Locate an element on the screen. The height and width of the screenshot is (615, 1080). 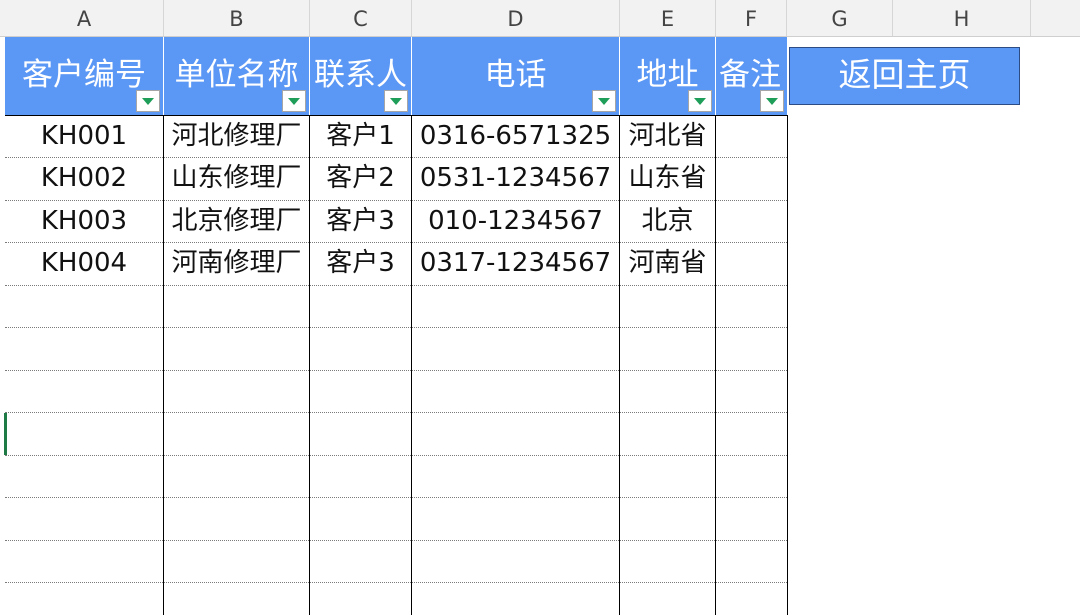
cell-address: 河南省 is located at coordinates (667, 263).